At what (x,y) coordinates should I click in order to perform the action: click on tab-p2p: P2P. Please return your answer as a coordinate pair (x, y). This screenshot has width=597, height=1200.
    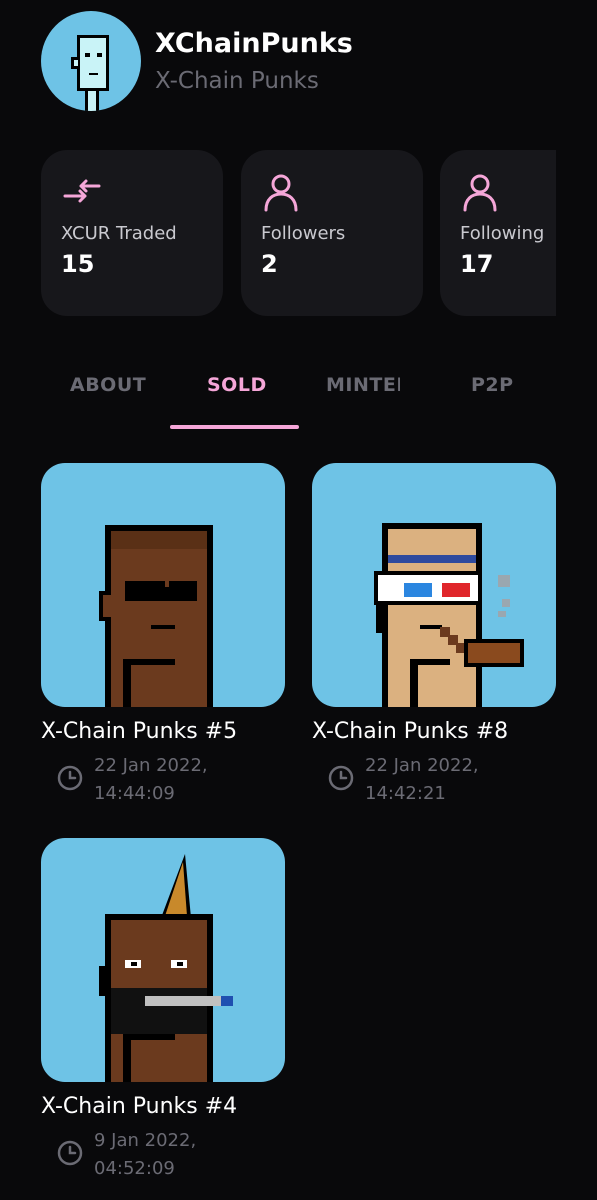
    Looking at the image, I should click on (492, 385).